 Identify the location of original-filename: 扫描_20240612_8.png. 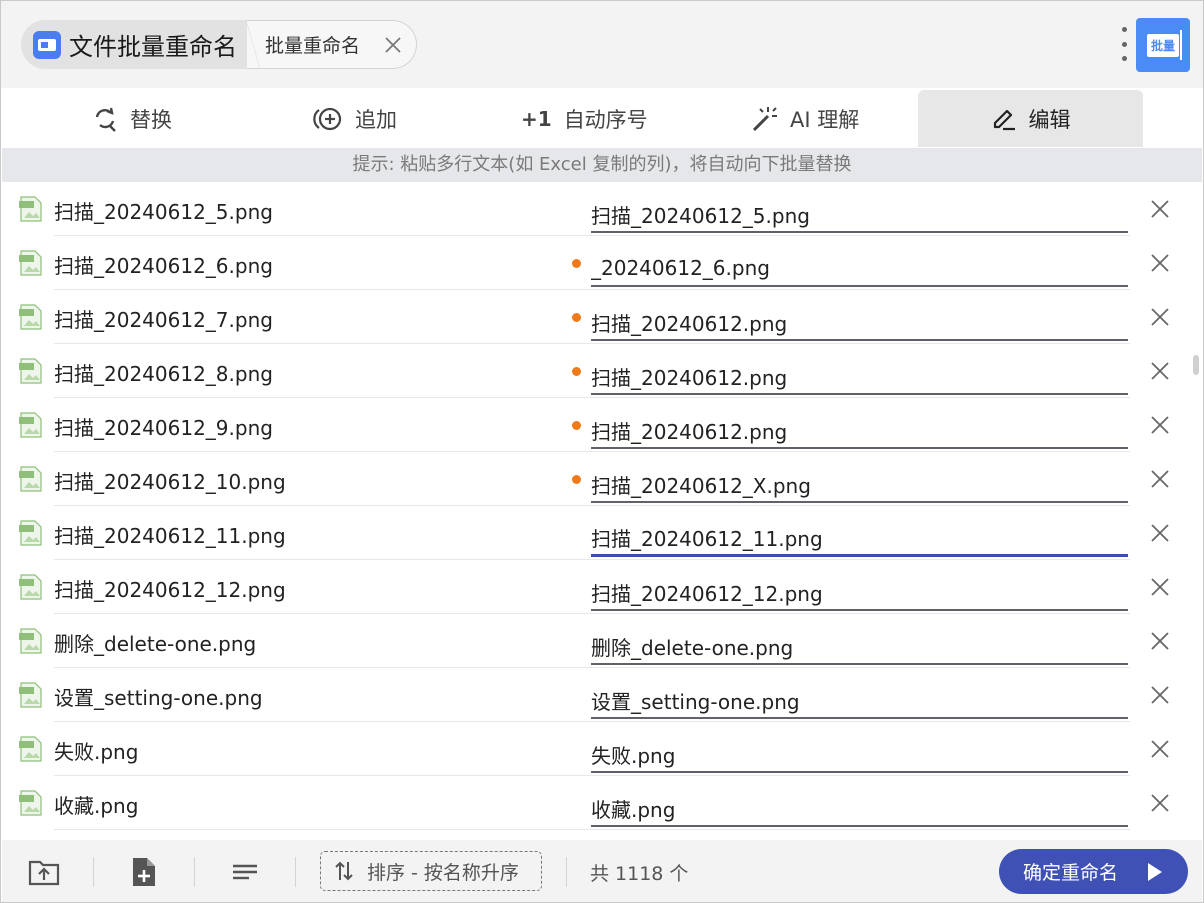
(163, 374).